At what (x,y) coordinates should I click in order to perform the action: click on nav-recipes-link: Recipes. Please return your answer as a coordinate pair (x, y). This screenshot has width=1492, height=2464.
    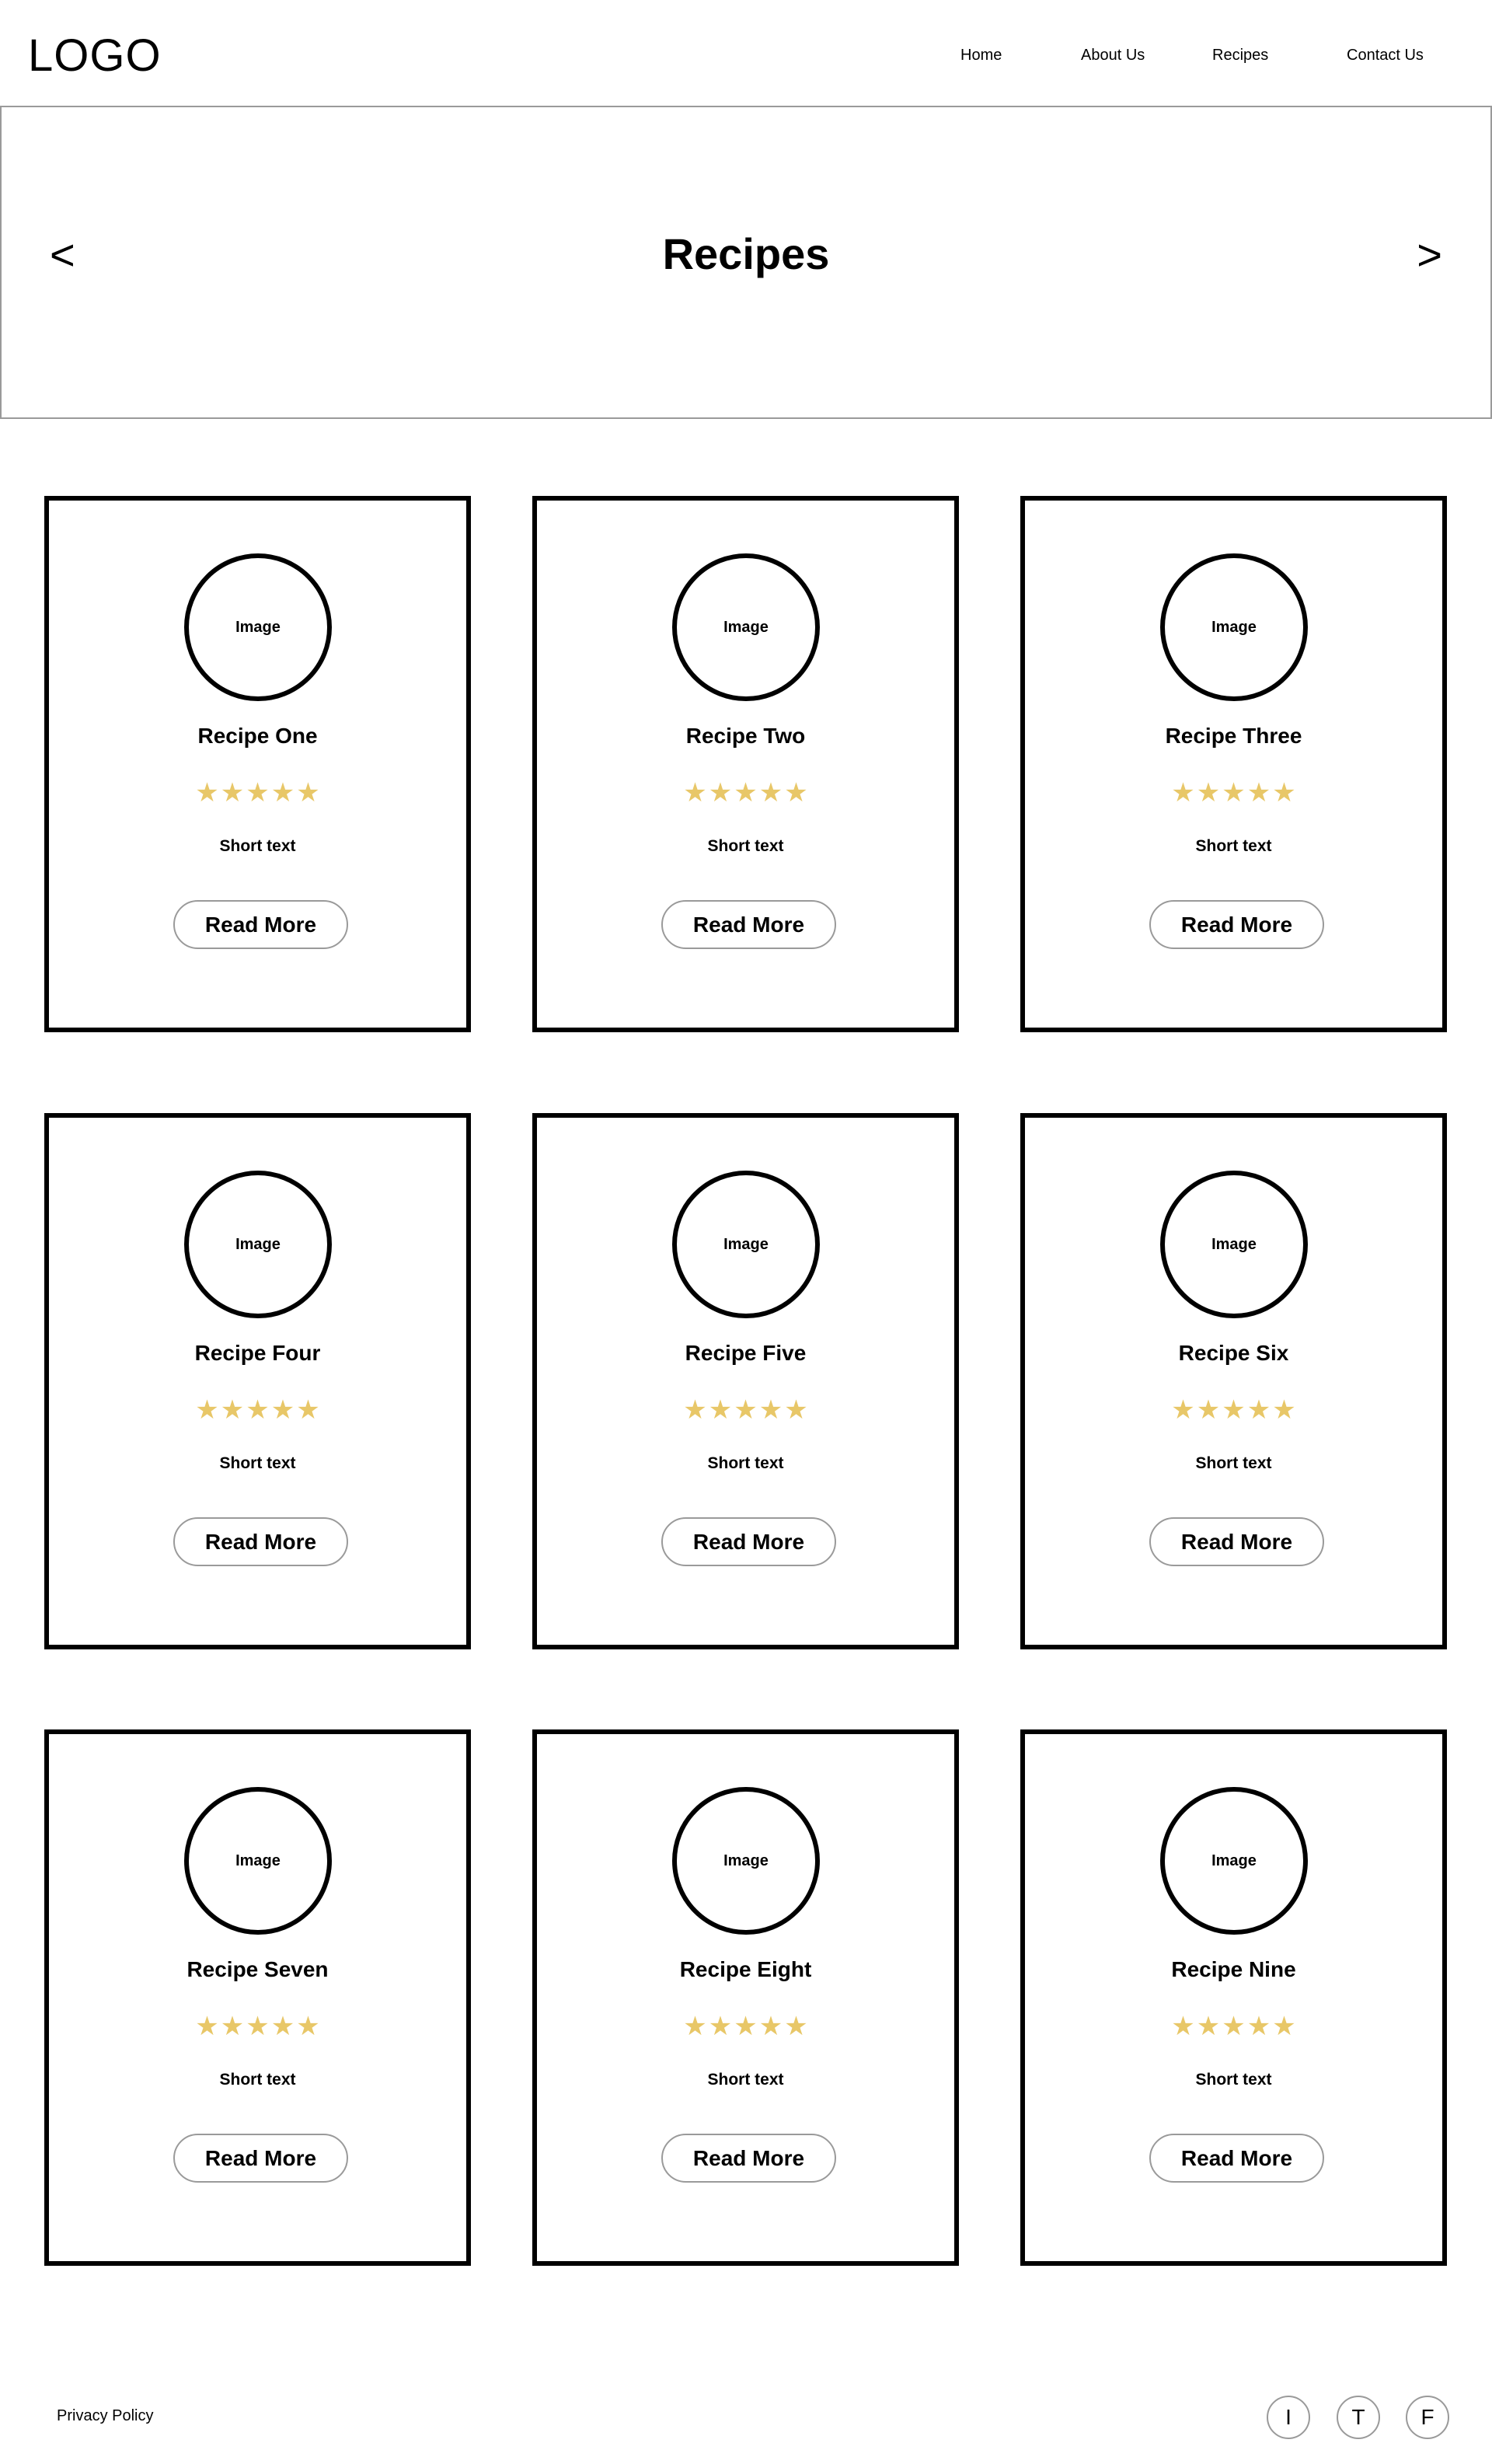
    Looking at the image, I should click on (1240, 55).